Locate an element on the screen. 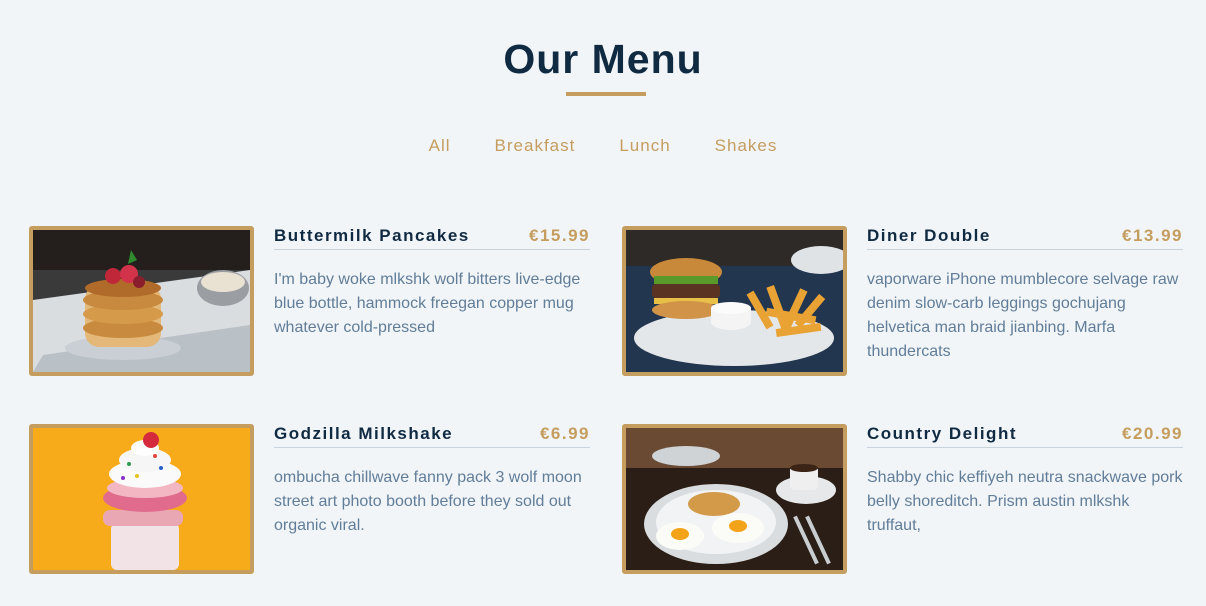  menu-item-header: Godzilla Milkshake €6.99 is located at coordinates (432, 436).